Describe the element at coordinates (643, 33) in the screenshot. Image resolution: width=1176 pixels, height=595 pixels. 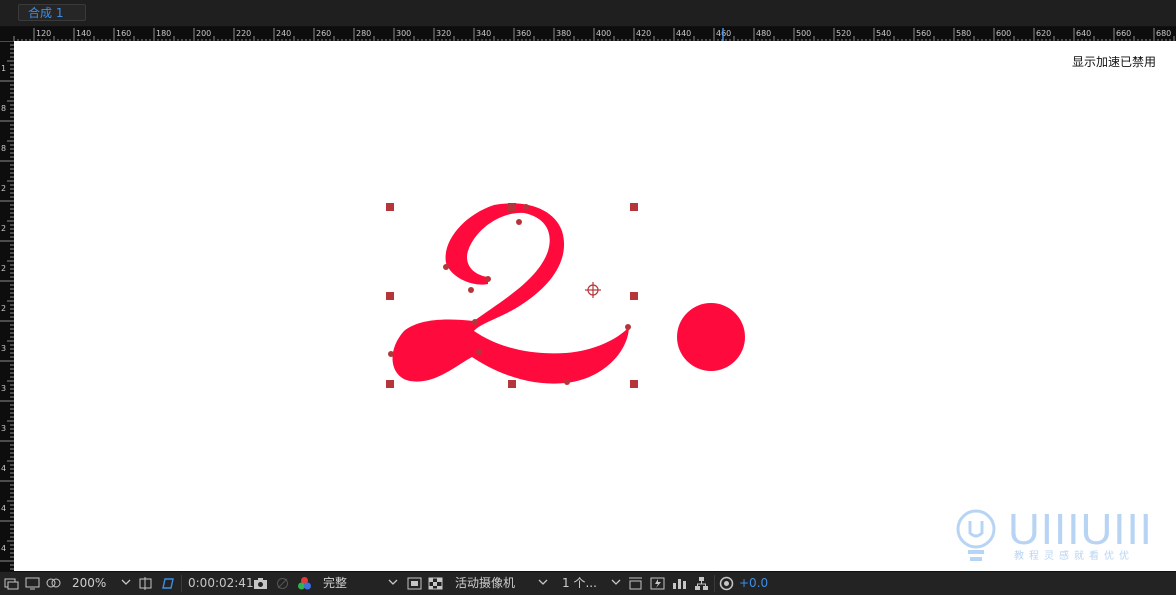
I see `ruler-label: 420` at that location.